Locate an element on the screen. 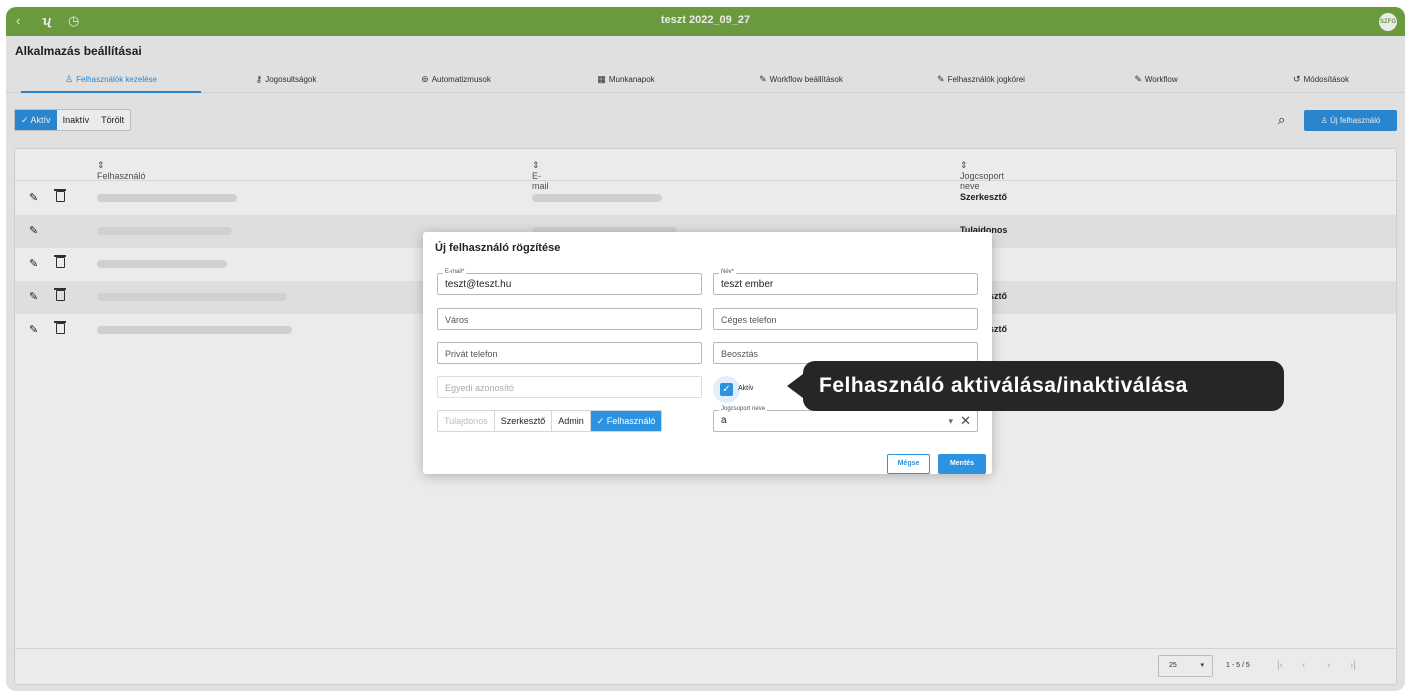  group-select: Jogcsoport neve a ▾ ✕ is located at coordinates (845, 419).